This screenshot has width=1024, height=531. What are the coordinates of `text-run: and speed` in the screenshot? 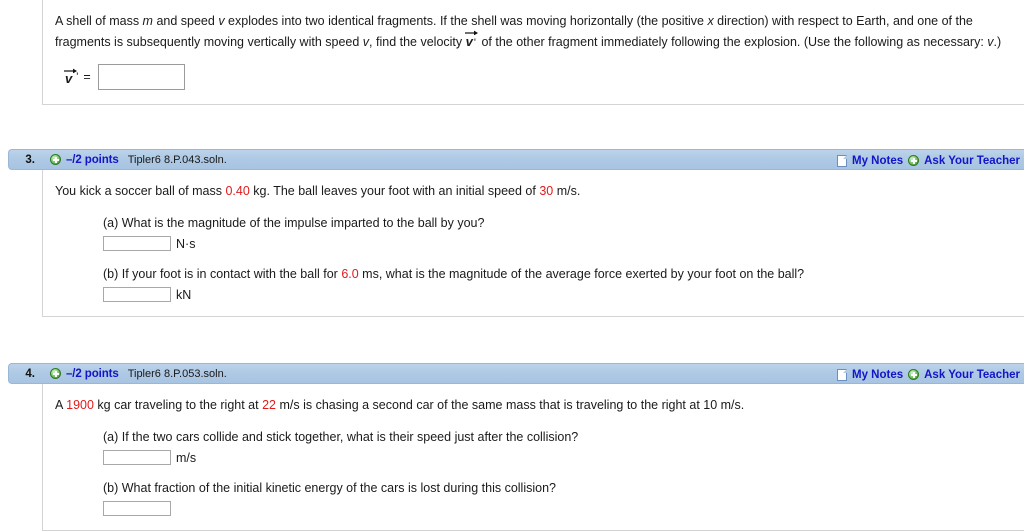 It's located at (185, 21).